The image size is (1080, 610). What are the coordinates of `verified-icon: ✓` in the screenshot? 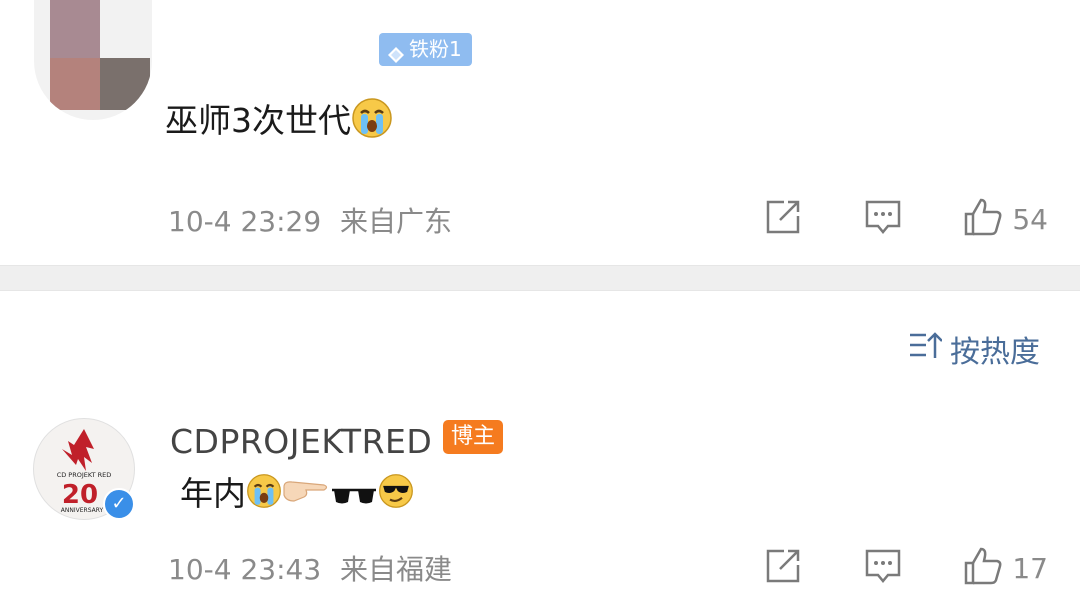 It's located at (119, 504).